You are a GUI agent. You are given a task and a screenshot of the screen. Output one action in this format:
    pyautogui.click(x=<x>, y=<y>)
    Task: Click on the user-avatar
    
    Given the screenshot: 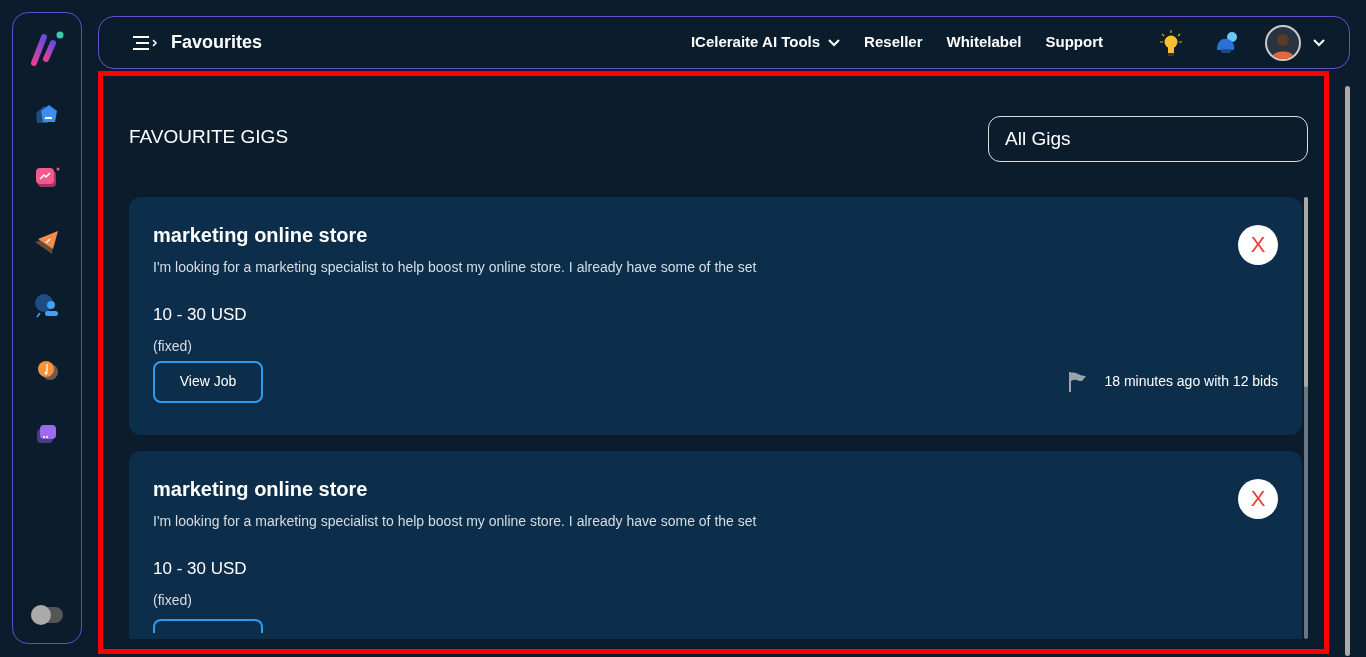 What is the action you would take?
    pyautogui.click(x=1283, y=42)
    